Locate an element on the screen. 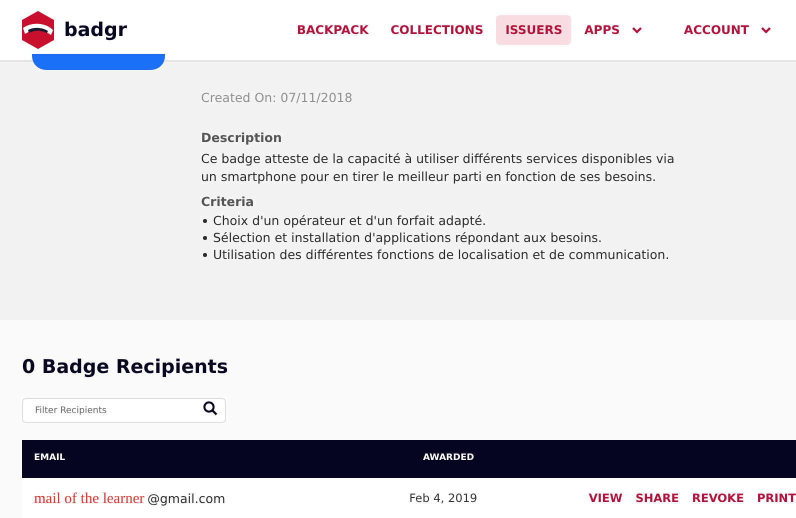  nav-link: COLLECTIONS is located at coordinates (437, 30).